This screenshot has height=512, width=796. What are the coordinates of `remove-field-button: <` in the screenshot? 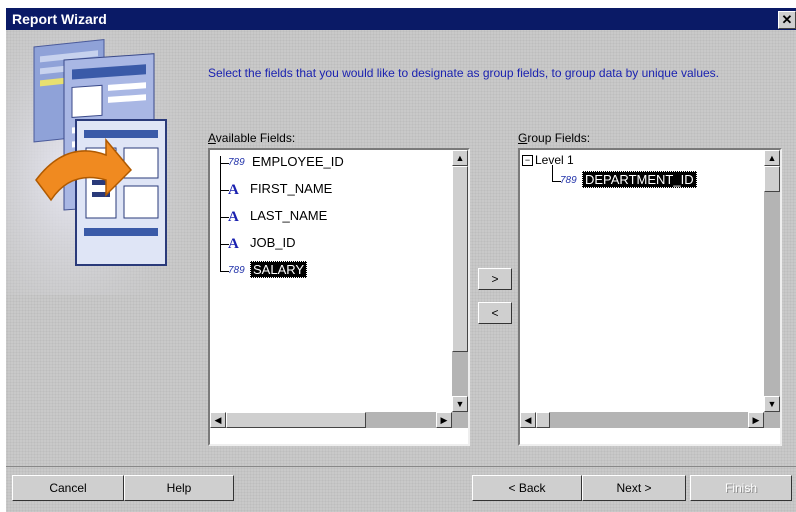 It's located at (495, 313).